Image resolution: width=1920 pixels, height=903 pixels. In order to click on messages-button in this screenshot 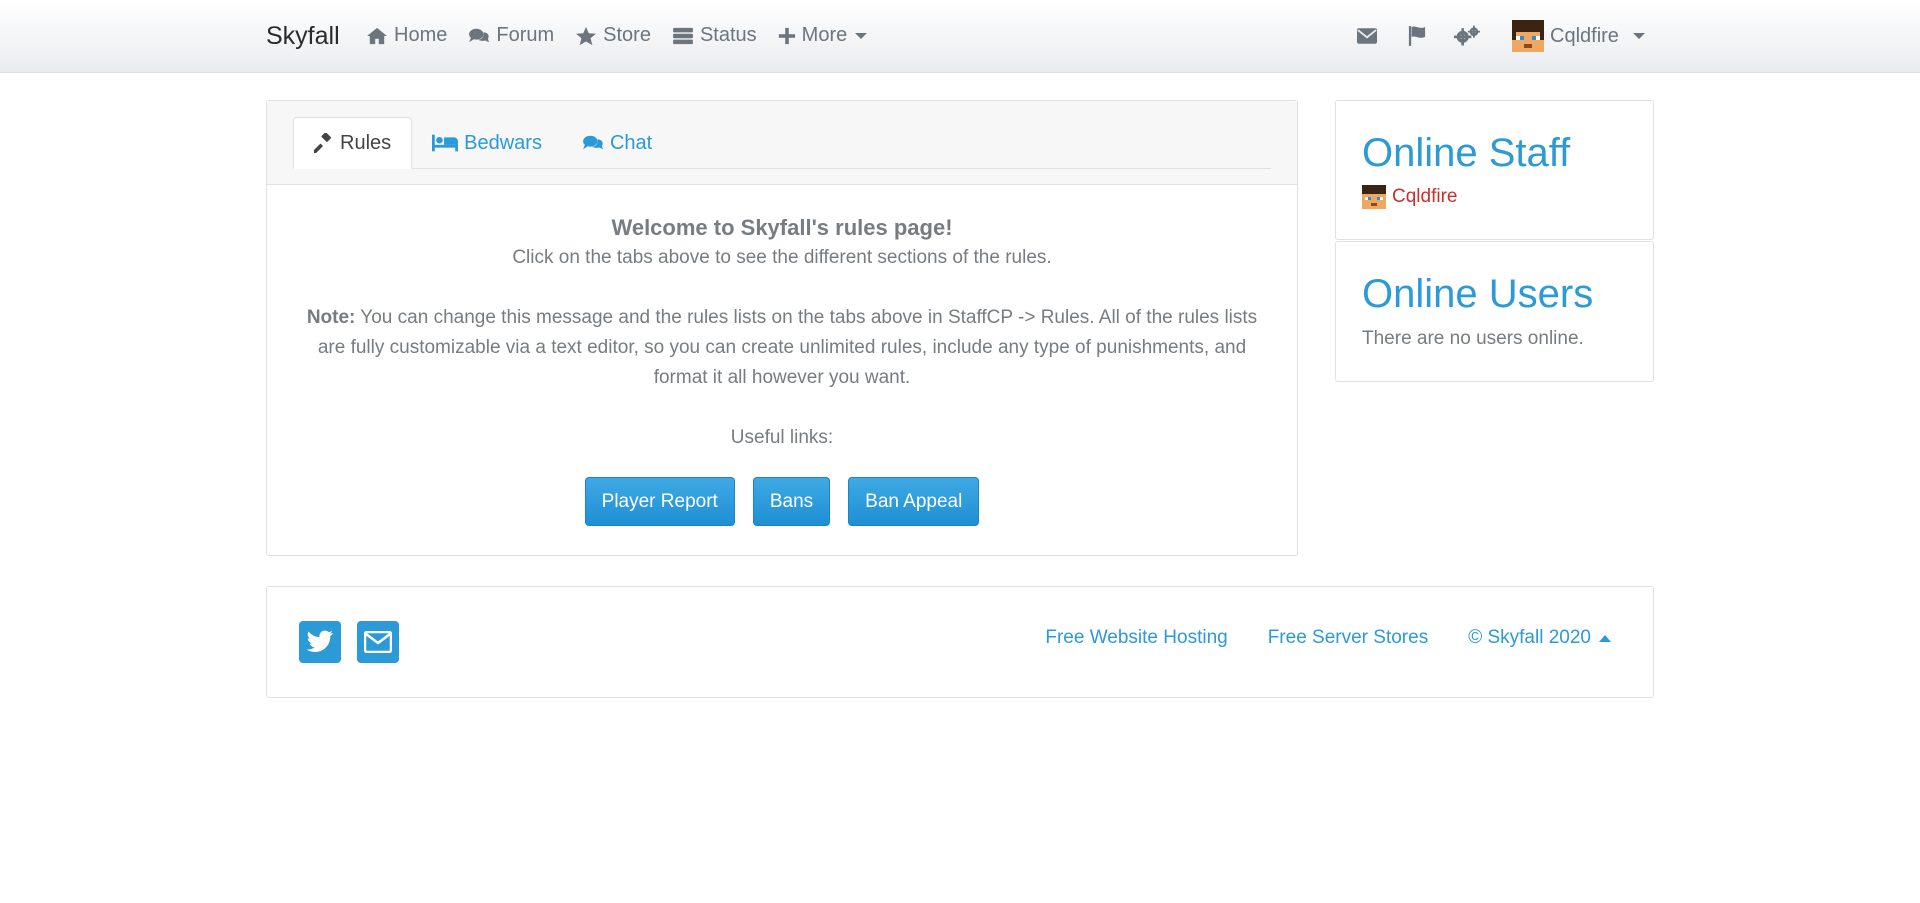, I will do `click(1367, 36)`.